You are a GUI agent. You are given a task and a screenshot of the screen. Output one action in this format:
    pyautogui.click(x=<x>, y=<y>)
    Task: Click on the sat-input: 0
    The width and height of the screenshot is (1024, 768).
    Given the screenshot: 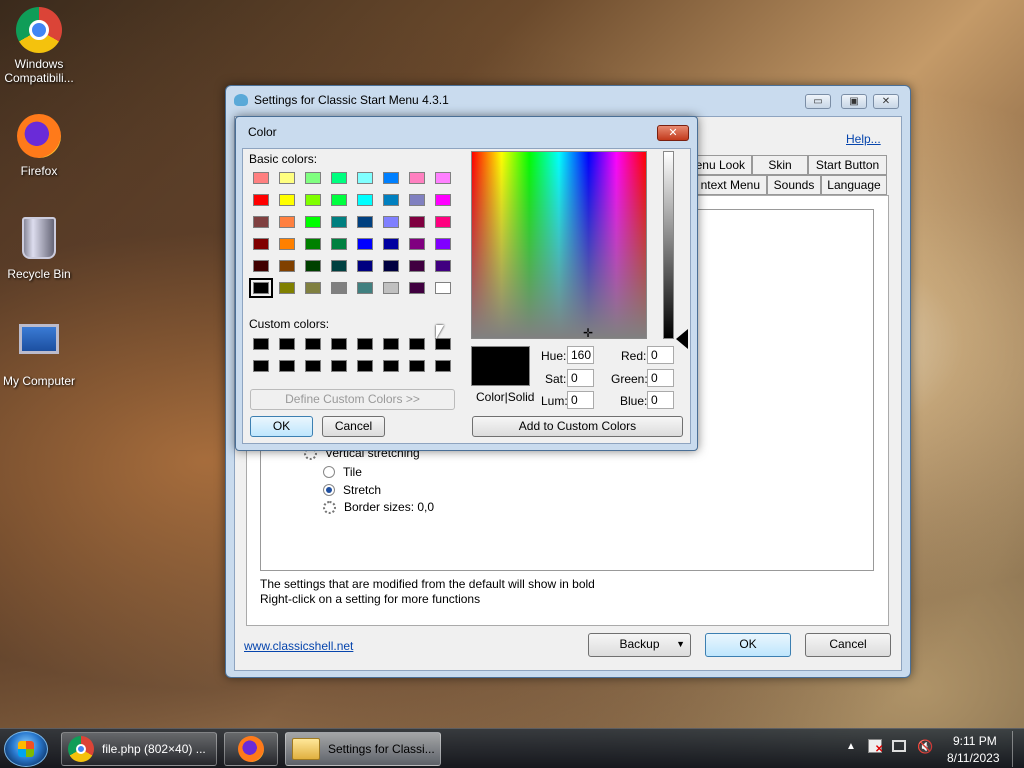 What is the action you would take?
    pyautogui.click(x=580, y=378)
    